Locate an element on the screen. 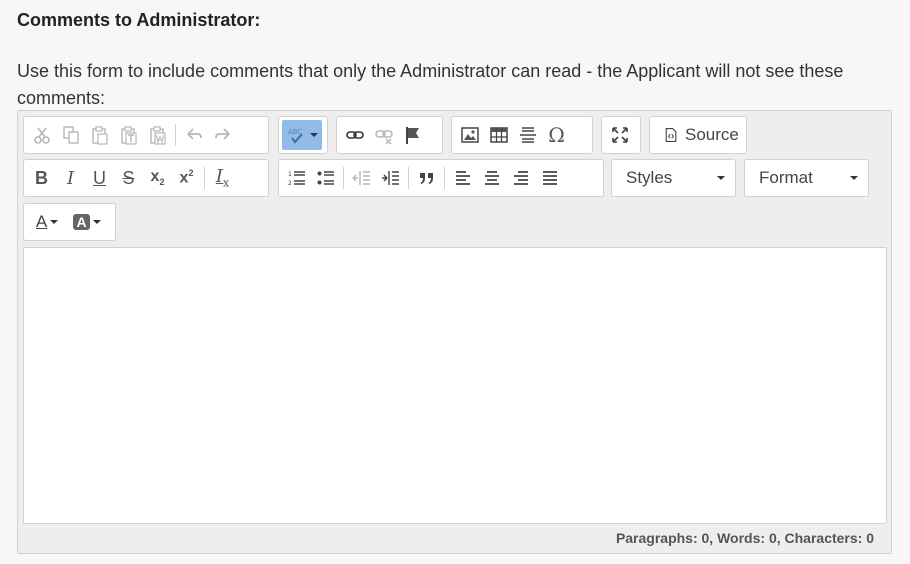  toolbar-group-document: Source is located at coordinates (698, 135).